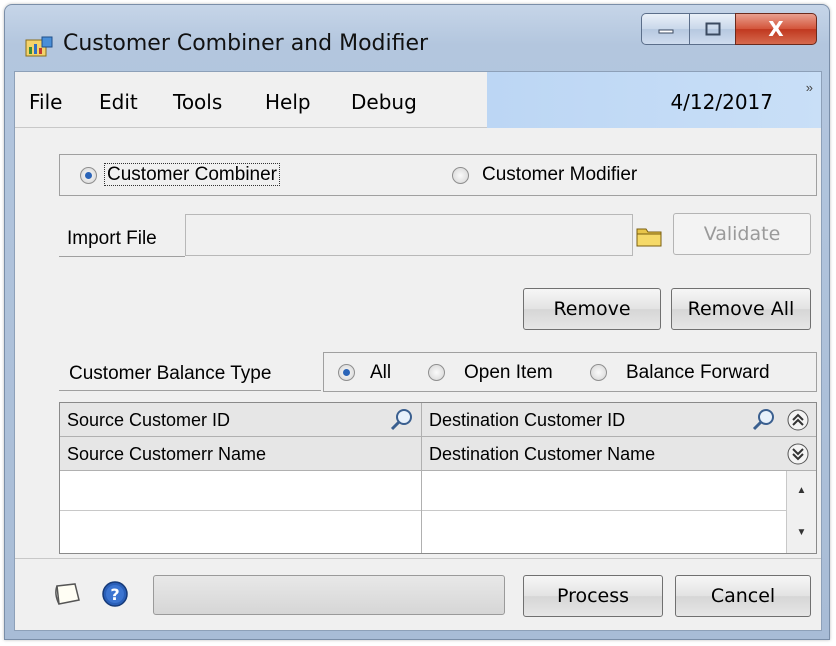 This screenshot has height=646, width=836. Describe the element at coordinates (721, 102) in the screenshot. I see `user-date: 4/12/2017` at that location.